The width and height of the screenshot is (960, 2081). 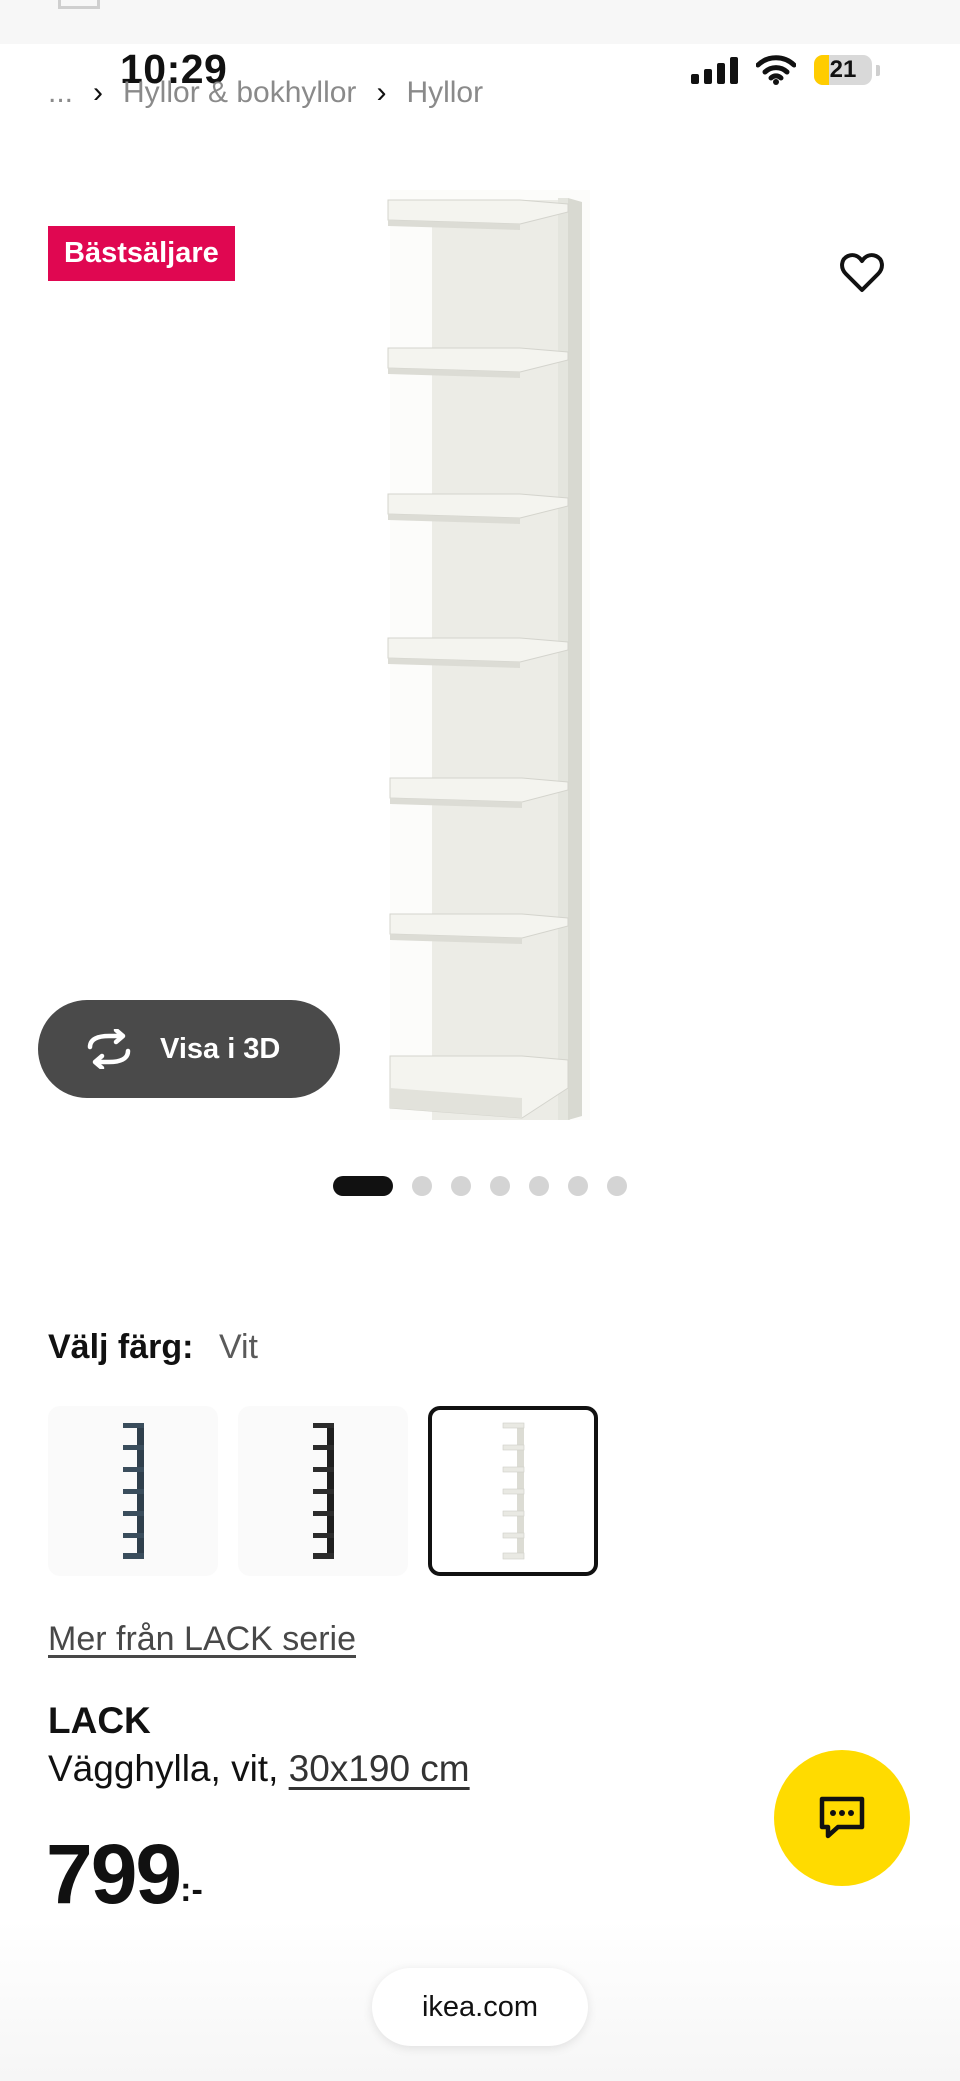 What do you see at coordinates (480, 22) in the screenshot?
I see `top-strip` at bounding box center [480, 22].